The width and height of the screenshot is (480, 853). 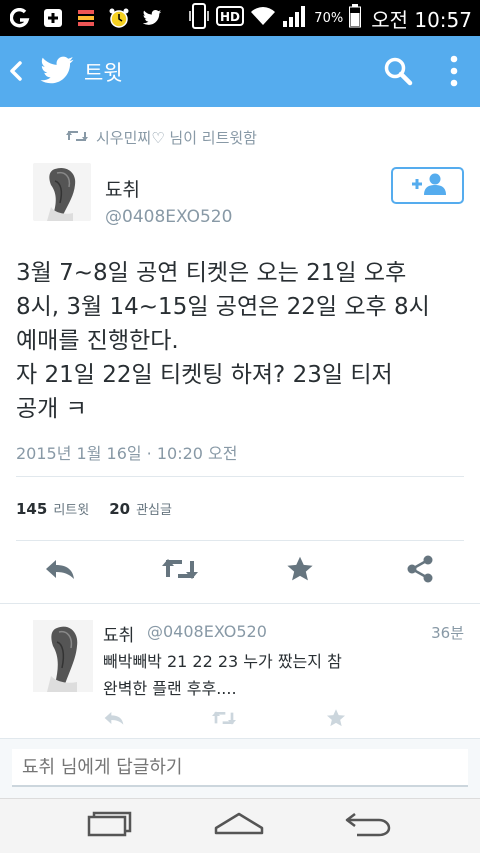 I want to click on recent-apps-button, so click(x=110, y=826).